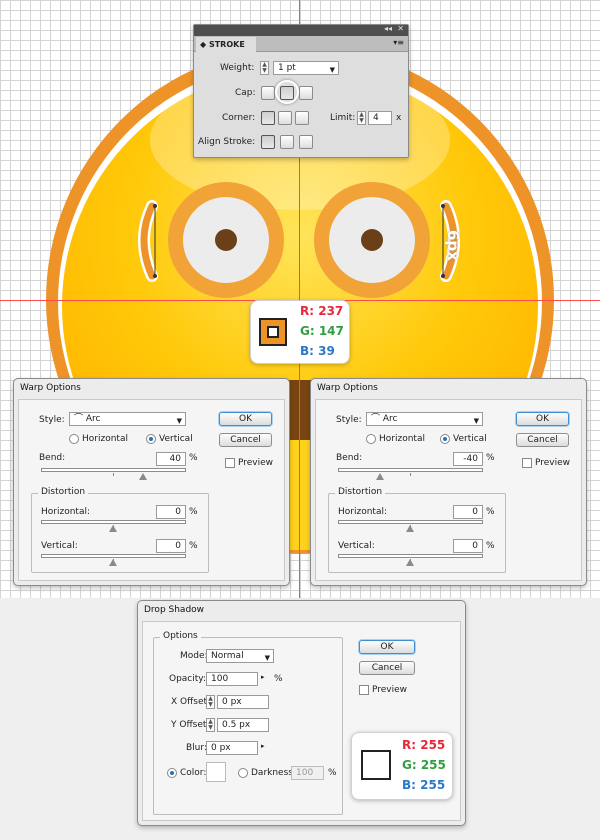  Describe the element at coordinates (453, 245) in the screenshot. I see `measure-annotation: 6px` at that location.